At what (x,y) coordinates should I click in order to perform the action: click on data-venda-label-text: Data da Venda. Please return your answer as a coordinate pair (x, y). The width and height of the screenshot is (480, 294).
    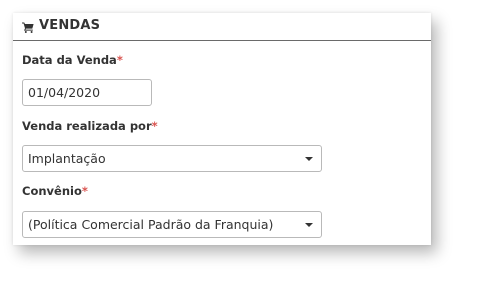
    Looking at the image, I should click on (69, 60).